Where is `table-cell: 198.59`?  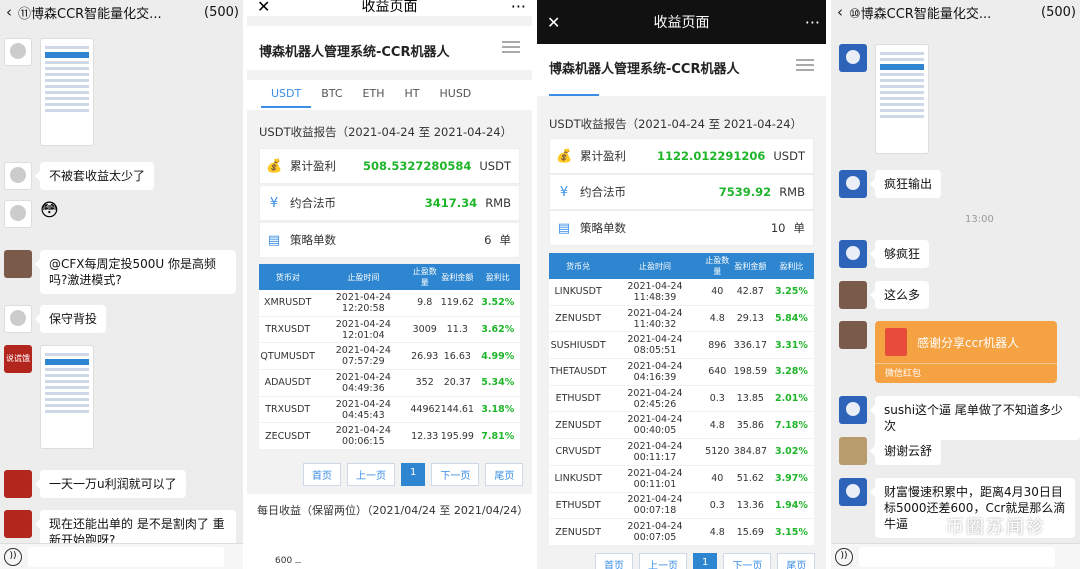 table-cell: 198.59 is located at coordinates (750, 372).